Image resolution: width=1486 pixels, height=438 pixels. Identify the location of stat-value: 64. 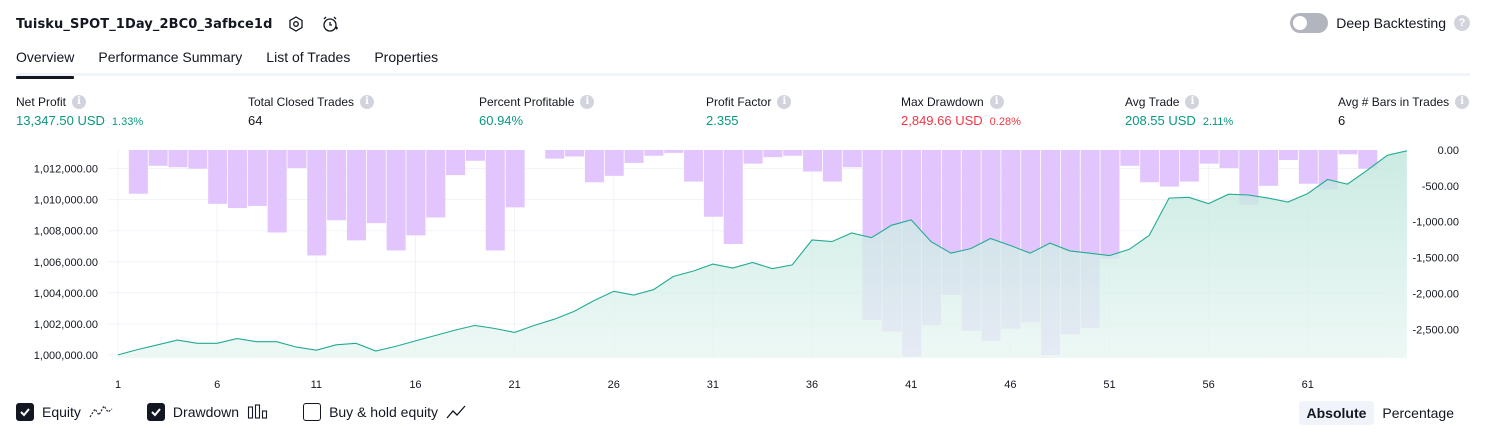
(255, 120).